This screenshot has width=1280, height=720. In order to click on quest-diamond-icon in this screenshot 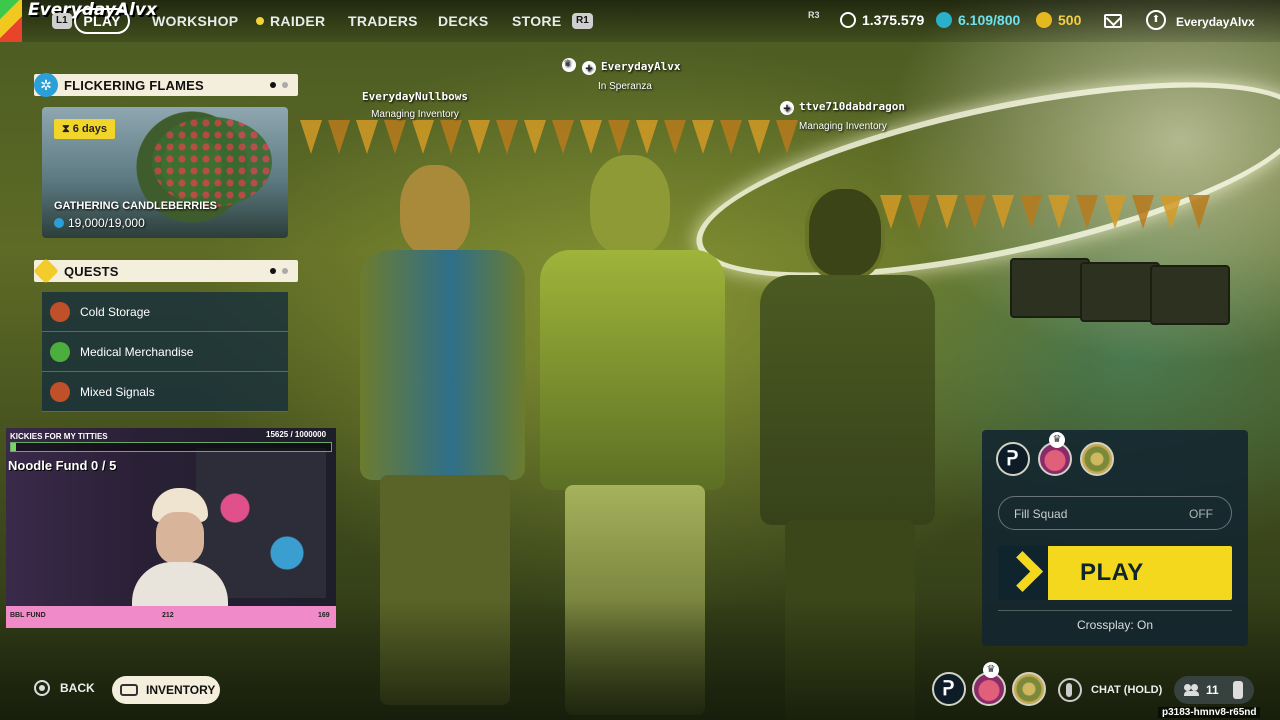, I will do `click(46, 271)`.